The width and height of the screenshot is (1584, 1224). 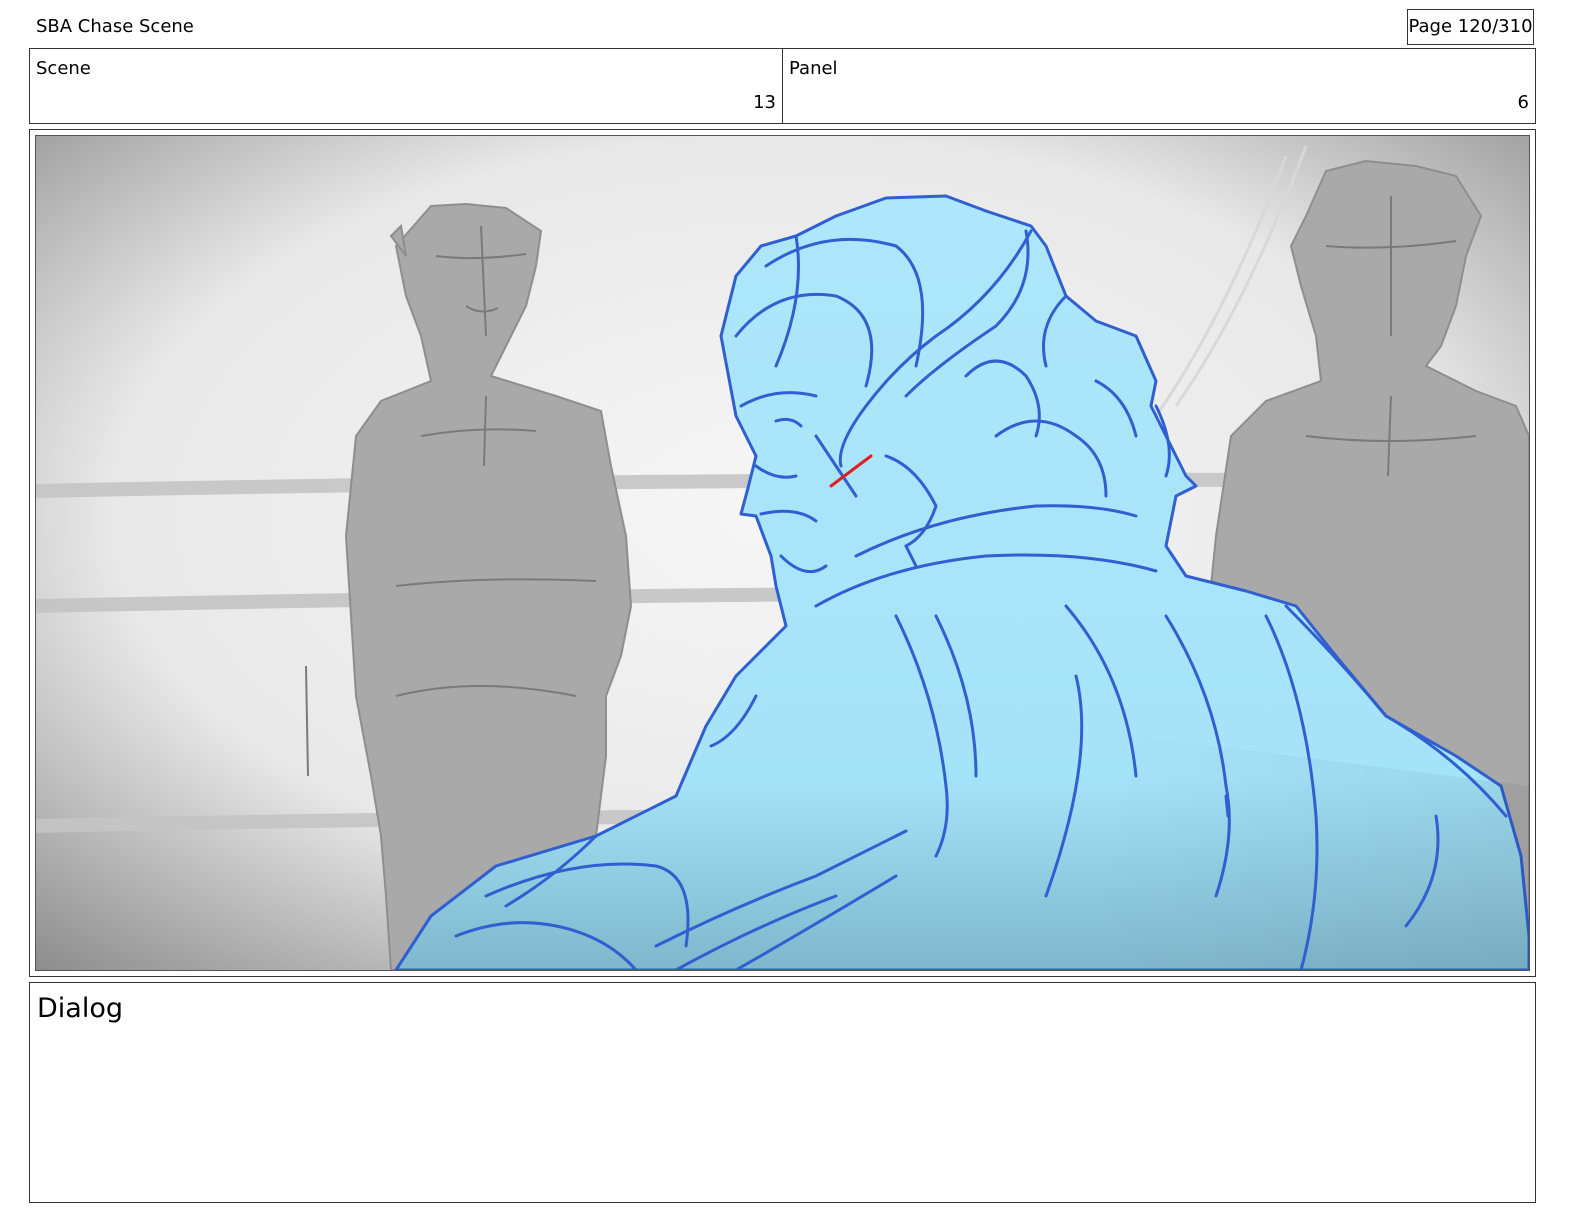 What do you see at coordinates (764, 102) in the screenshot?
I see `scene-number: 13` at bounding box center [764, 102].